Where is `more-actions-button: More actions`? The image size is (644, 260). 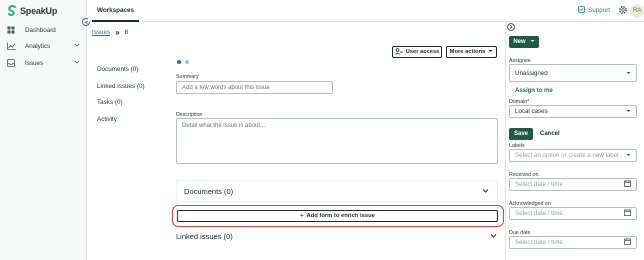 more-actions-button: More actions is located at coordinates (471, 52).